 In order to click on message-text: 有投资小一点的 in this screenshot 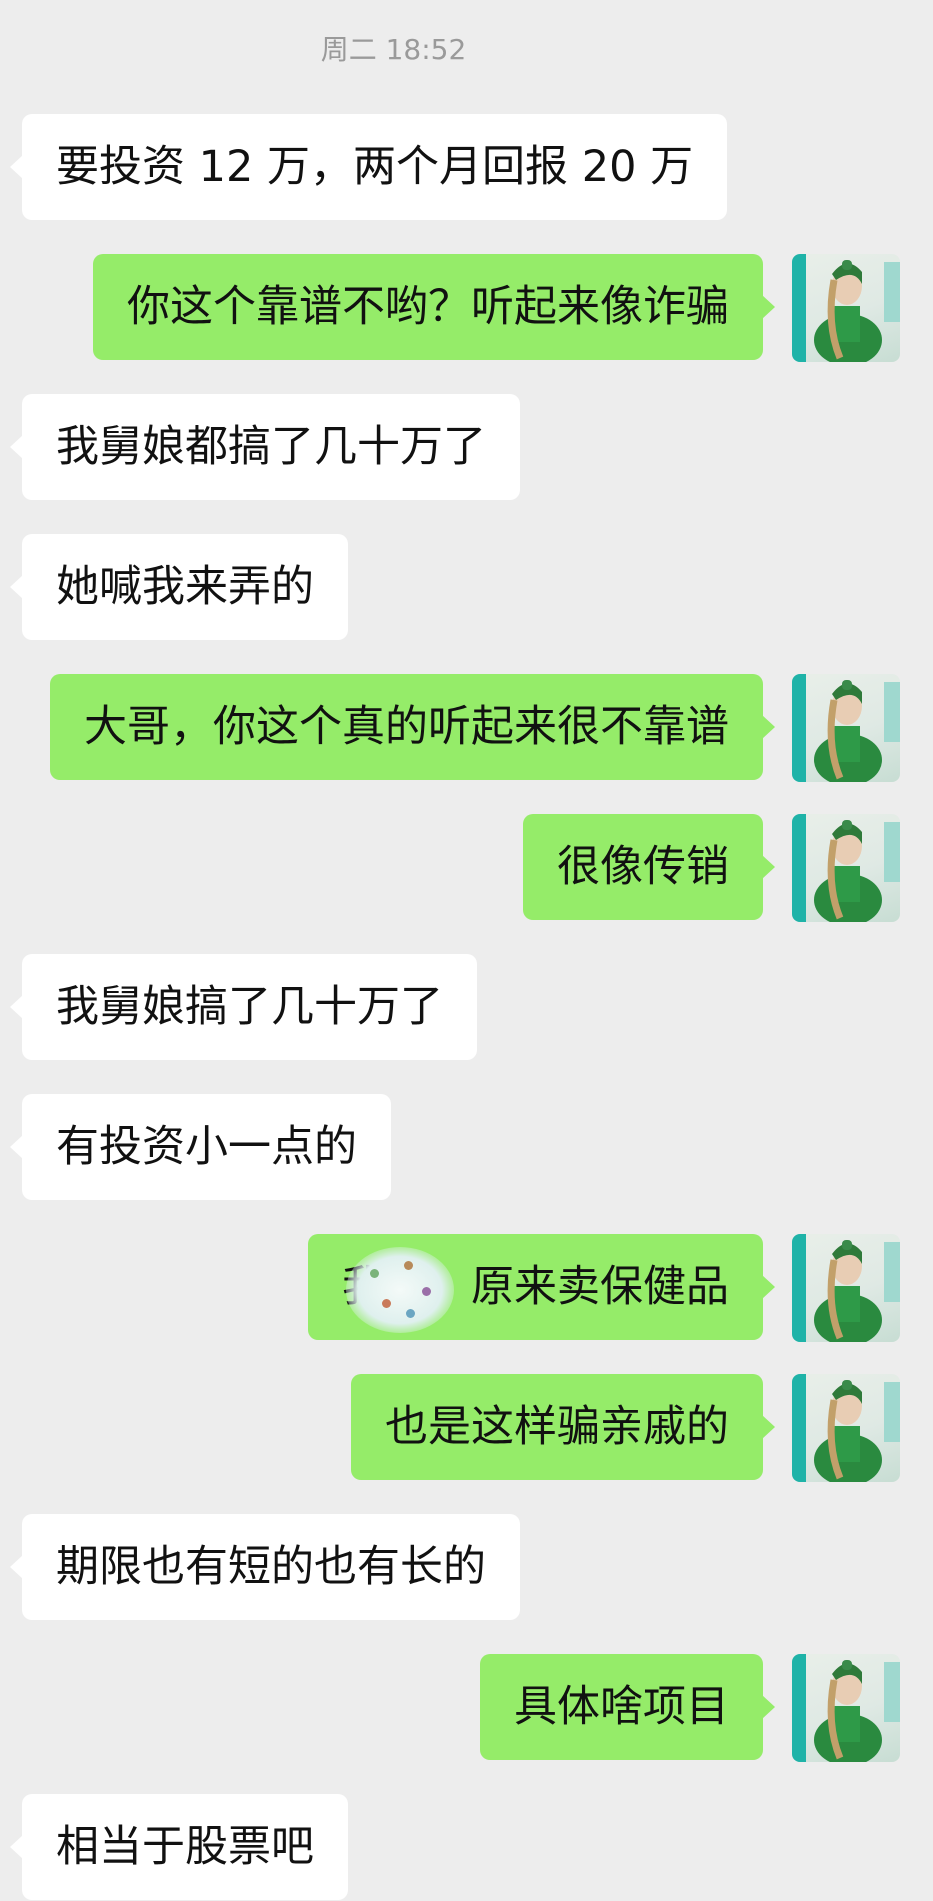, I will do `click(206, 1147)`.